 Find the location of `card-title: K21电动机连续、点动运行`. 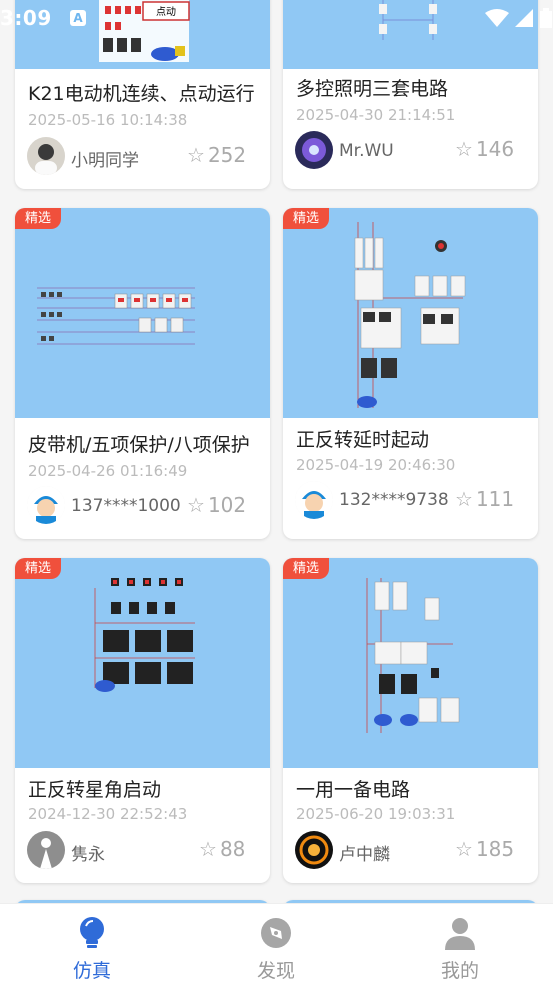

card-title: K21电动机连续、点动运行 is located at coordinates (141, 94).